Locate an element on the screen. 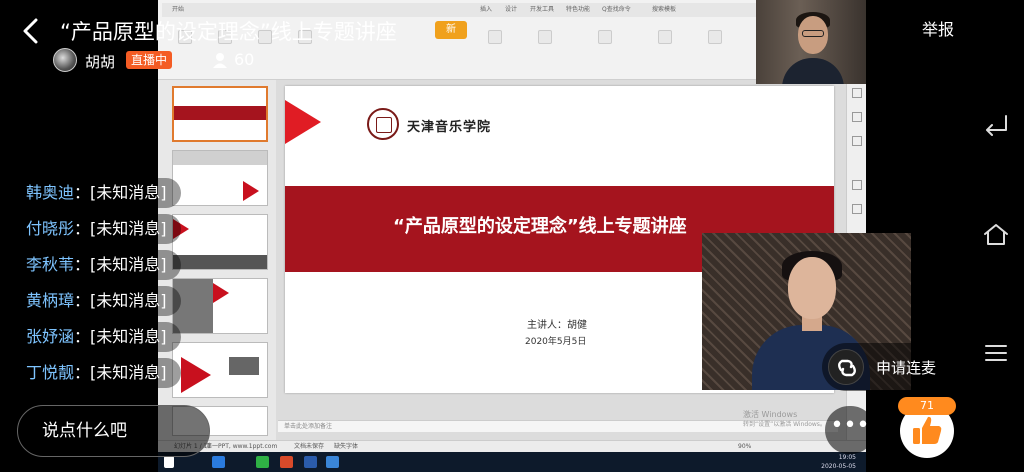 Image resolution: width=1024 pixels, height=472 pixels. chat-nick: 韩奥迪 is located at coordinates (50, 192).